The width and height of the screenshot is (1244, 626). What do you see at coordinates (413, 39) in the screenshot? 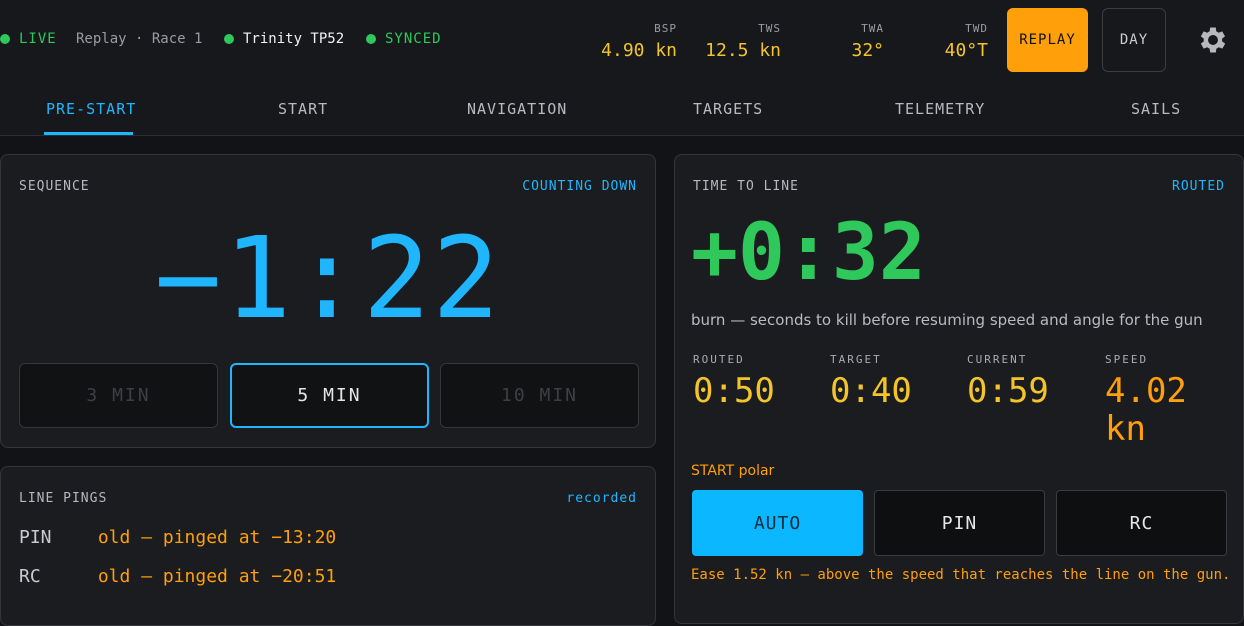
I see `sync-label: SYNCED` at bounding box center [413, 39].